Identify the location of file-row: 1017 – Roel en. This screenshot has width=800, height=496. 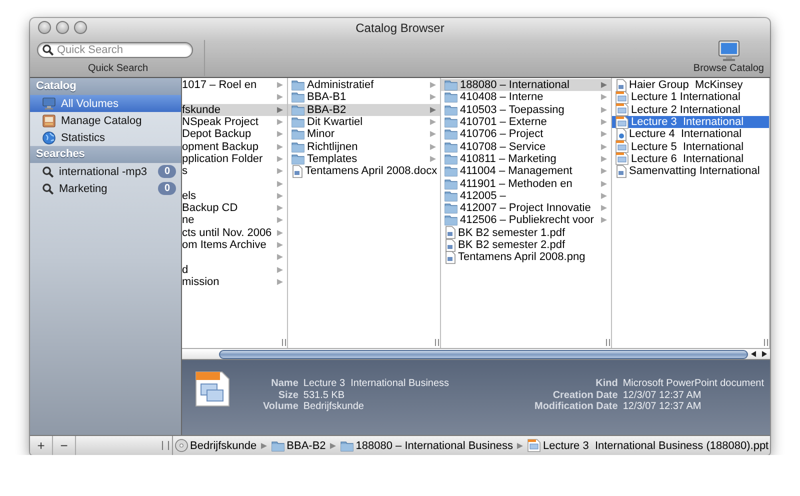
(234, 85).